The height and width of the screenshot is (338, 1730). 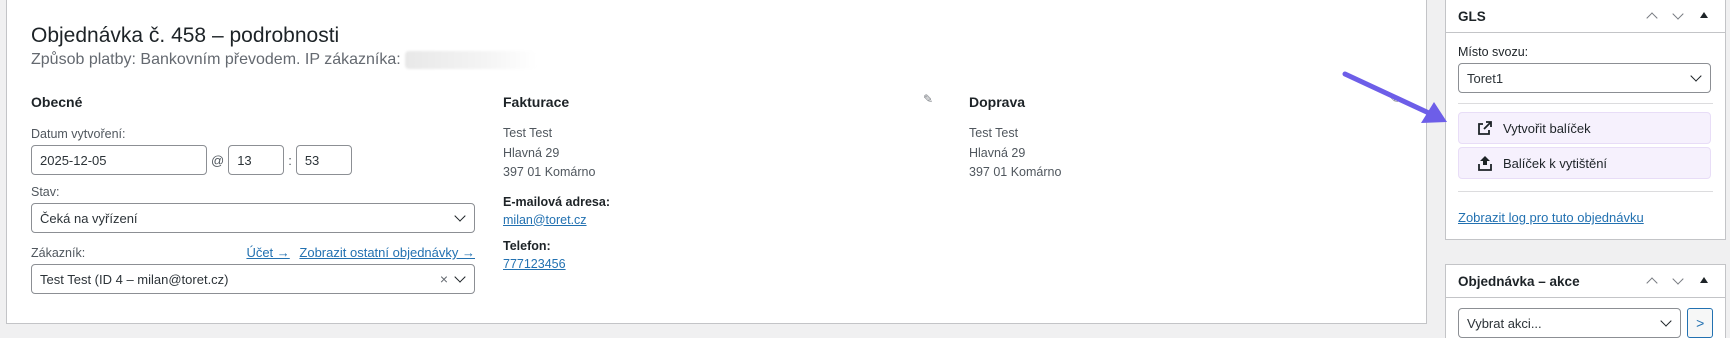 What do you see at coordinates (253, 218) in the screenshot?
I see `status-select: Čeká na vyřízení` at bounding box center [253, 218].